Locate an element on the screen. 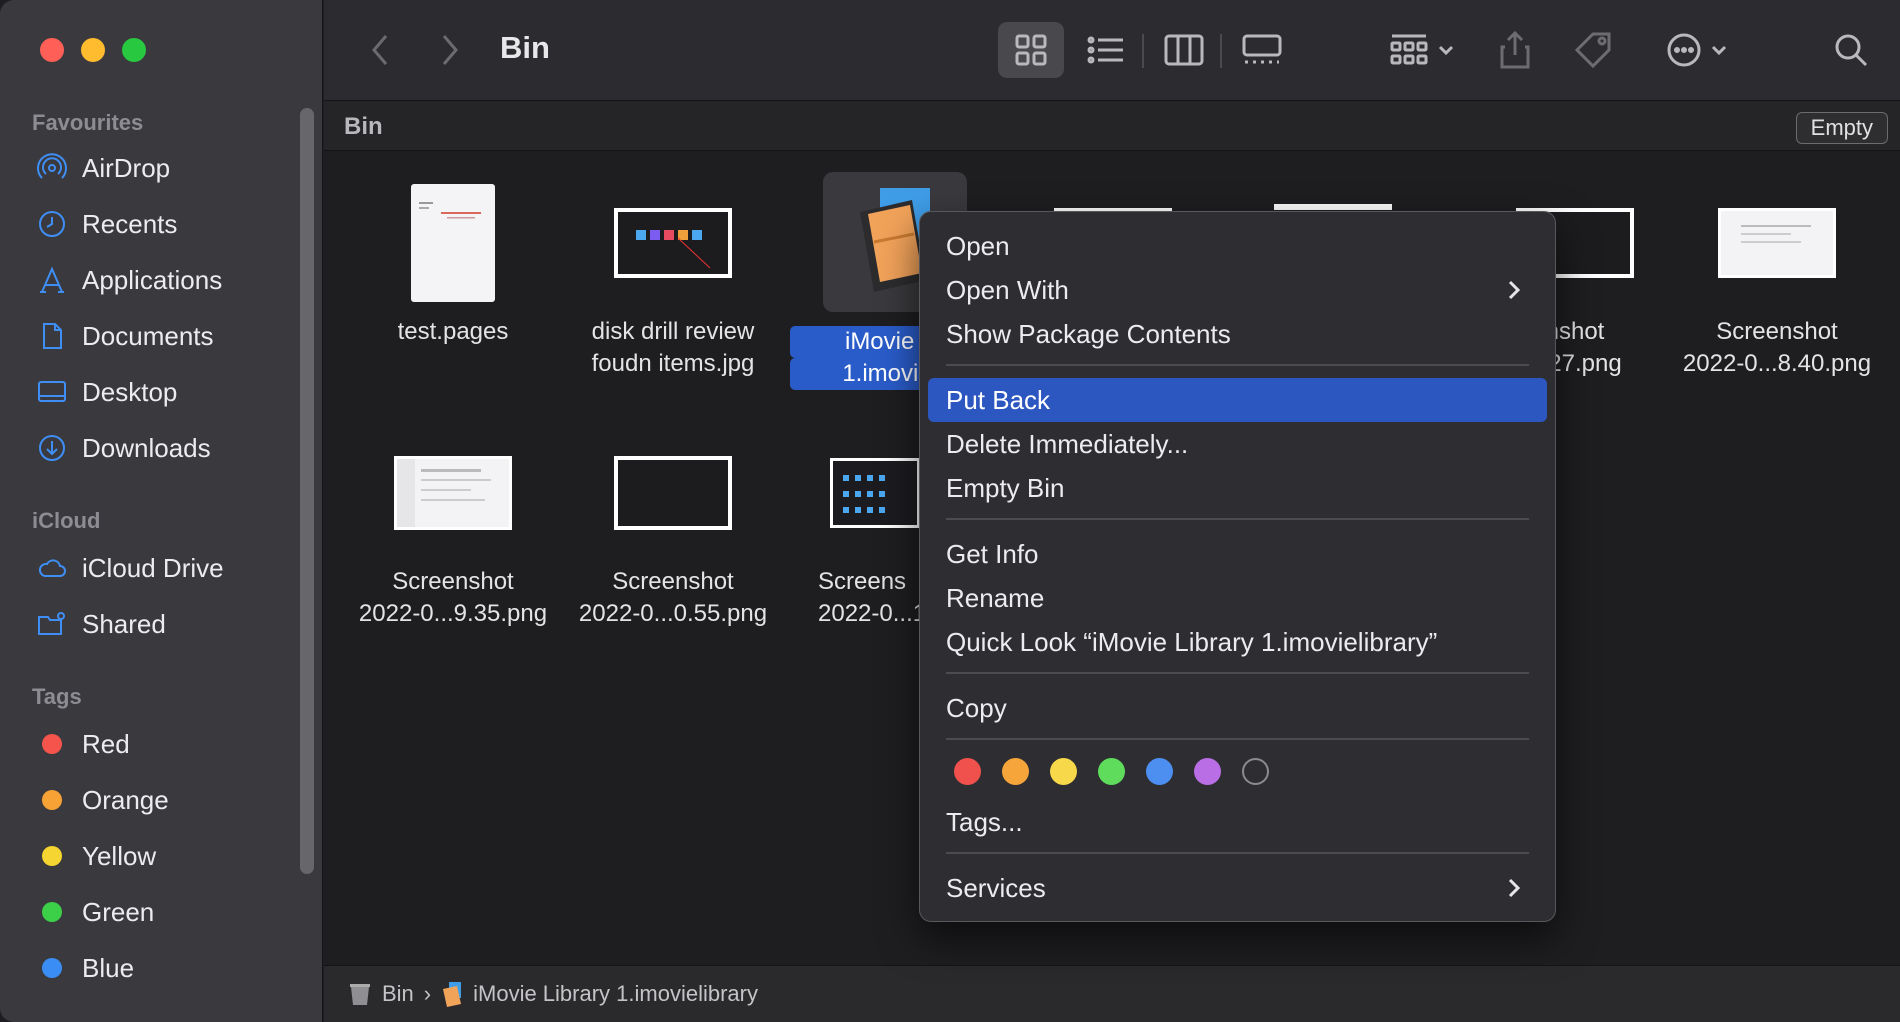 The height and width of the screenshot is (1022, 1900). tag-red-swatch is located at coordinates (967, 771).